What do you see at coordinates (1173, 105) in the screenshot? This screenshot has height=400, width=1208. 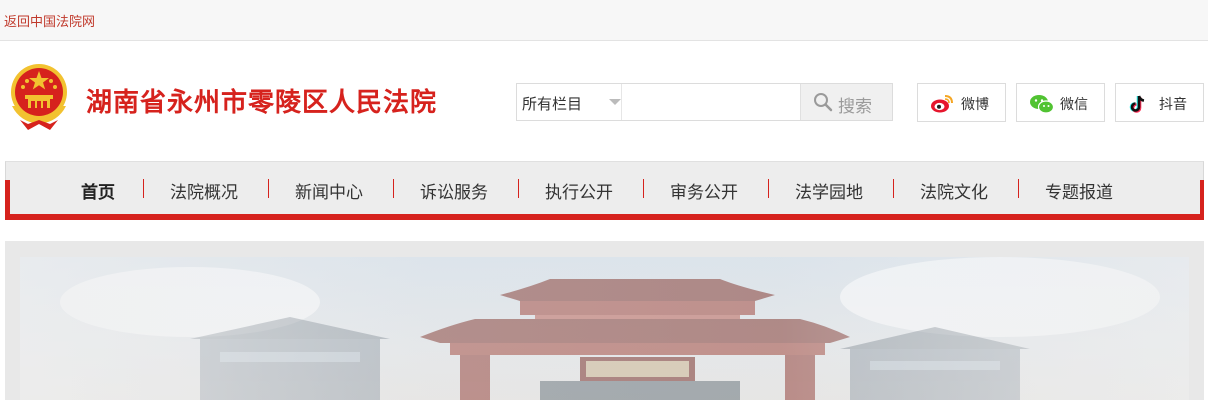 I see `douyin-label: 抖音` at bounding box center [1173, 105].